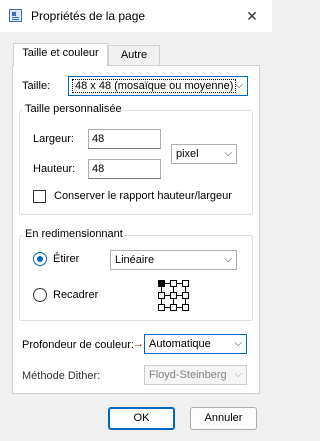 The height and width of the screenshot is (441, 320). Describe the element at coordinates (40, 259) in the screenshot. I see `stretch-radio` at that location.